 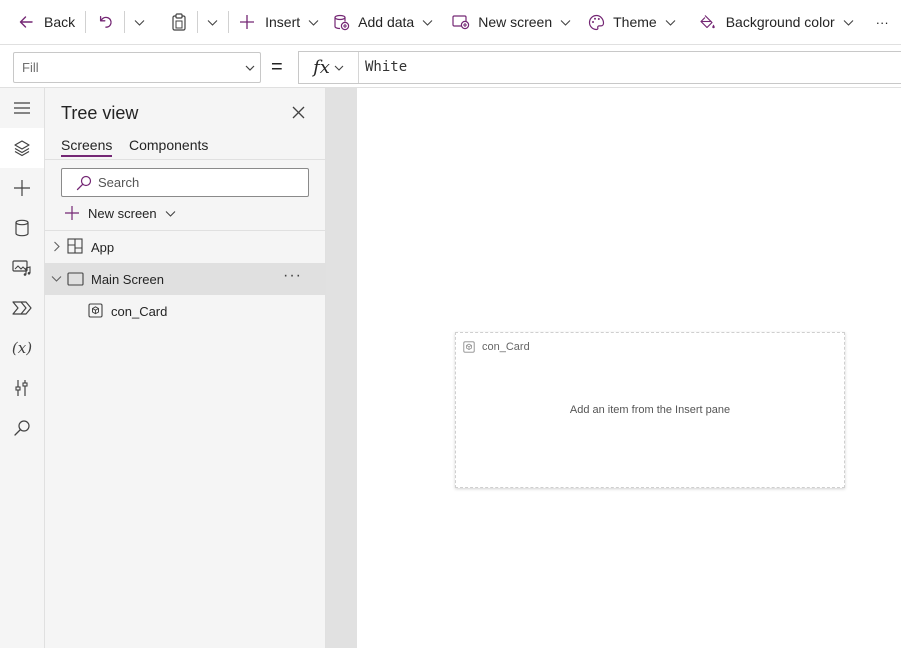 What do you see at coordinates (103, 247) in the screenshot?
I see `tree-node-label: App` at bounding box center [103, 247].